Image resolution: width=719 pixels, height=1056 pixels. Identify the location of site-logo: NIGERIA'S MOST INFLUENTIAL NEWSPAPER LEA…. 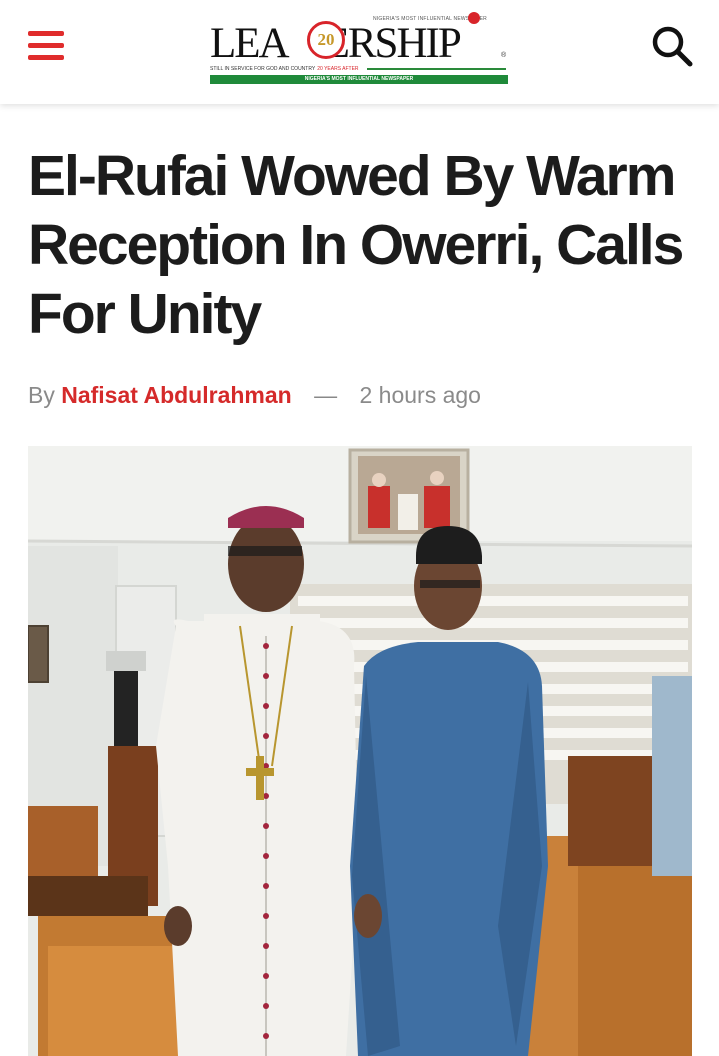
(360, 49).